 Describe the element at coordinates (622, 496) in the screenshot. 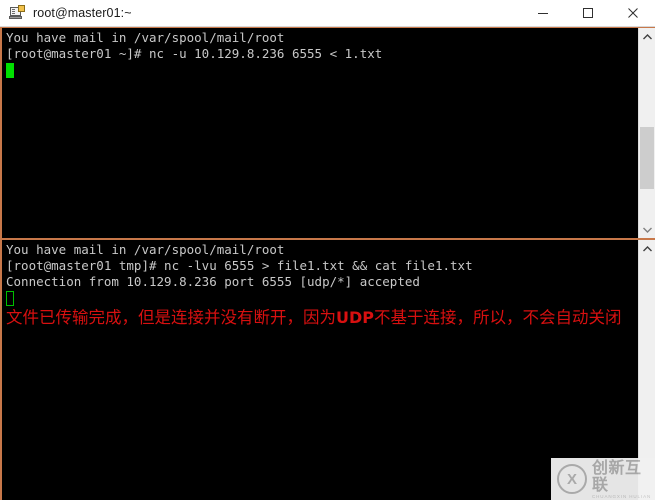

I see `watermark-sub-text: CHUANGXIN HULIAN` at that location.